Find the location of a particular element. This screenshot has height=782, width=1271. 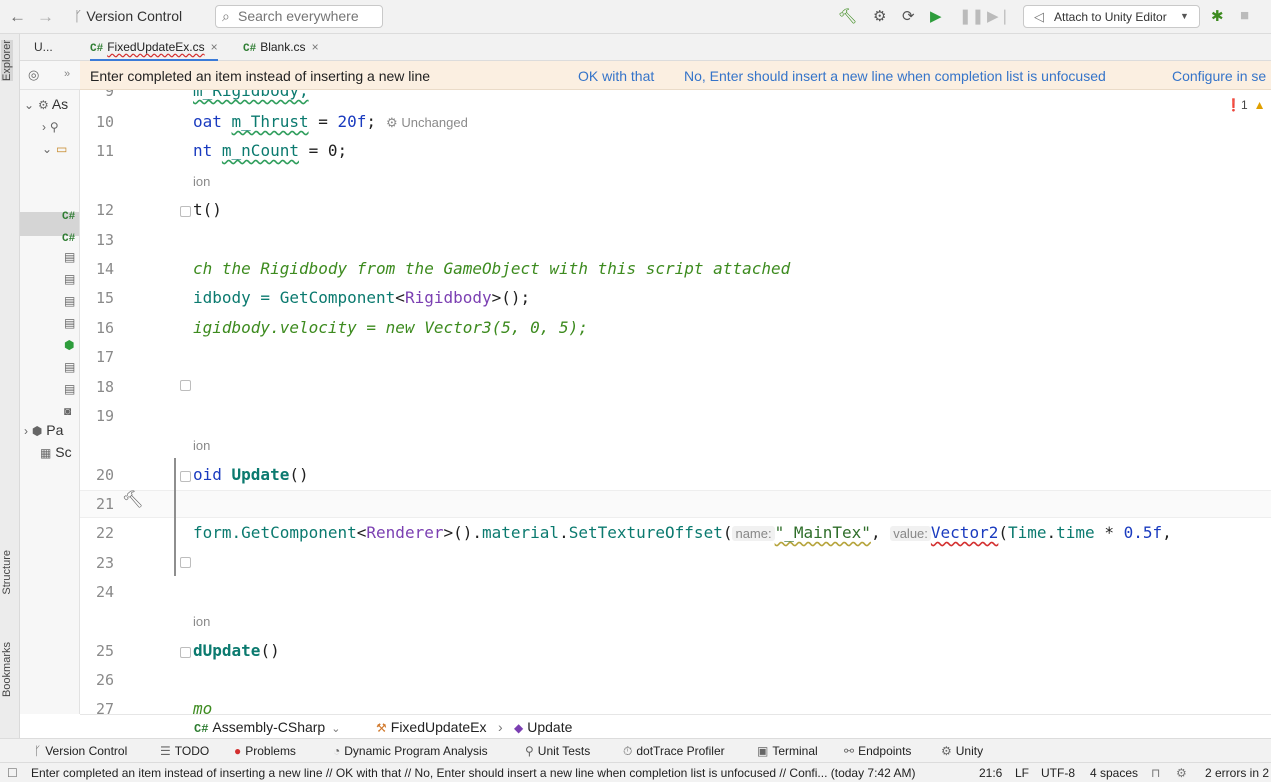

build-hammer-icon: 🔨︎ is located at coordinates (847, 16).